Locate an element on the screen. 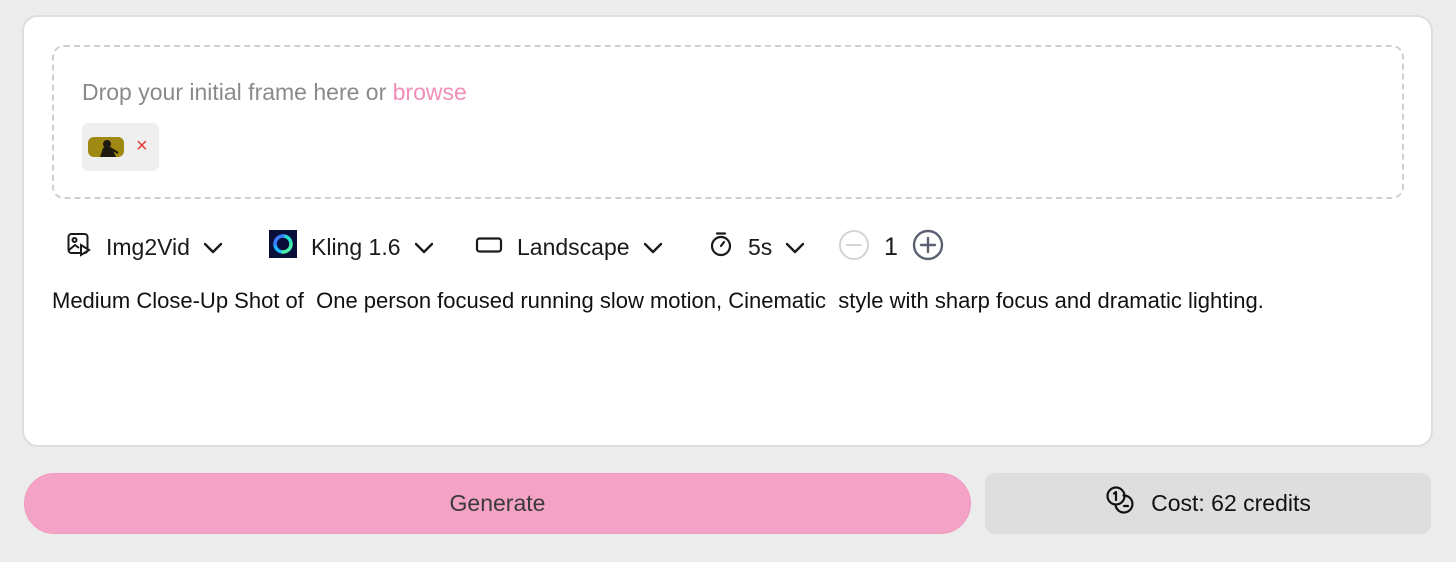 The width and height of the screenshot is (1456, 562). aspect-label: Landscape is located at coordinates (573, 246).